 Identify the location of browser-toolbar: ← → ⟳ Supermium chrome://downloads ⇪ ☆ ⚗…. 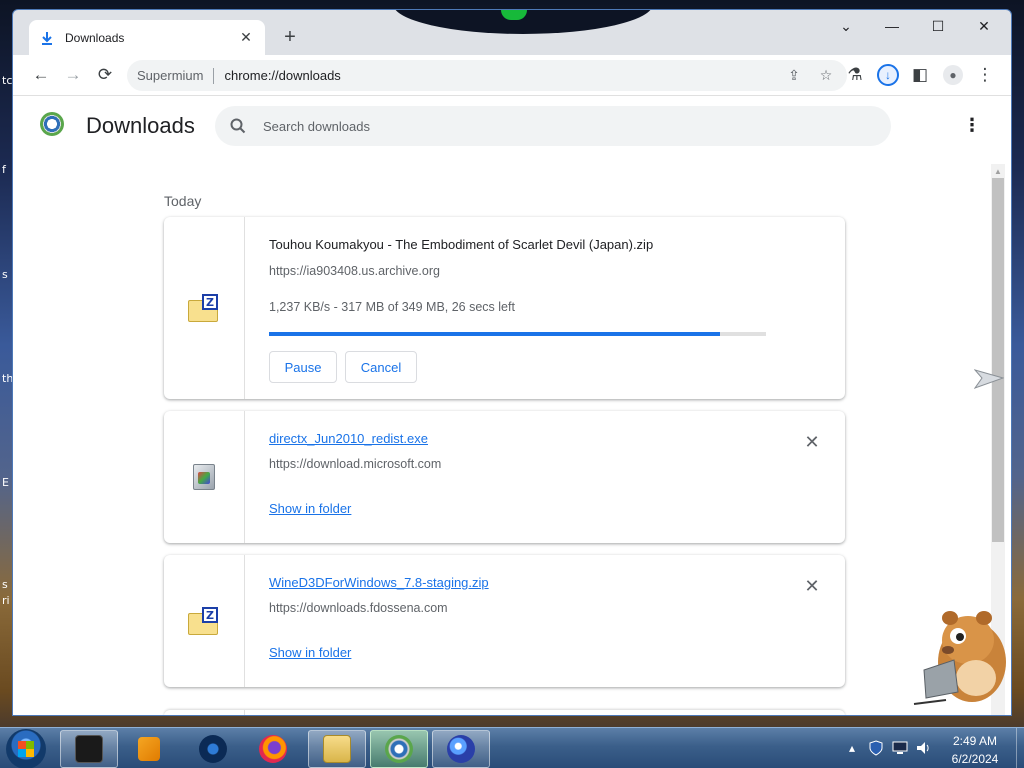
(512, 75).